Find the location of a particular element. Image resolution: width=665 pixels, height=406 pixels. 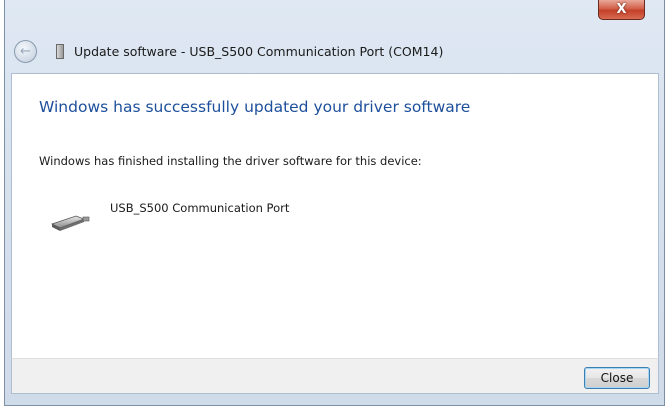

close-button: Close is located at coordinates (617, 378).